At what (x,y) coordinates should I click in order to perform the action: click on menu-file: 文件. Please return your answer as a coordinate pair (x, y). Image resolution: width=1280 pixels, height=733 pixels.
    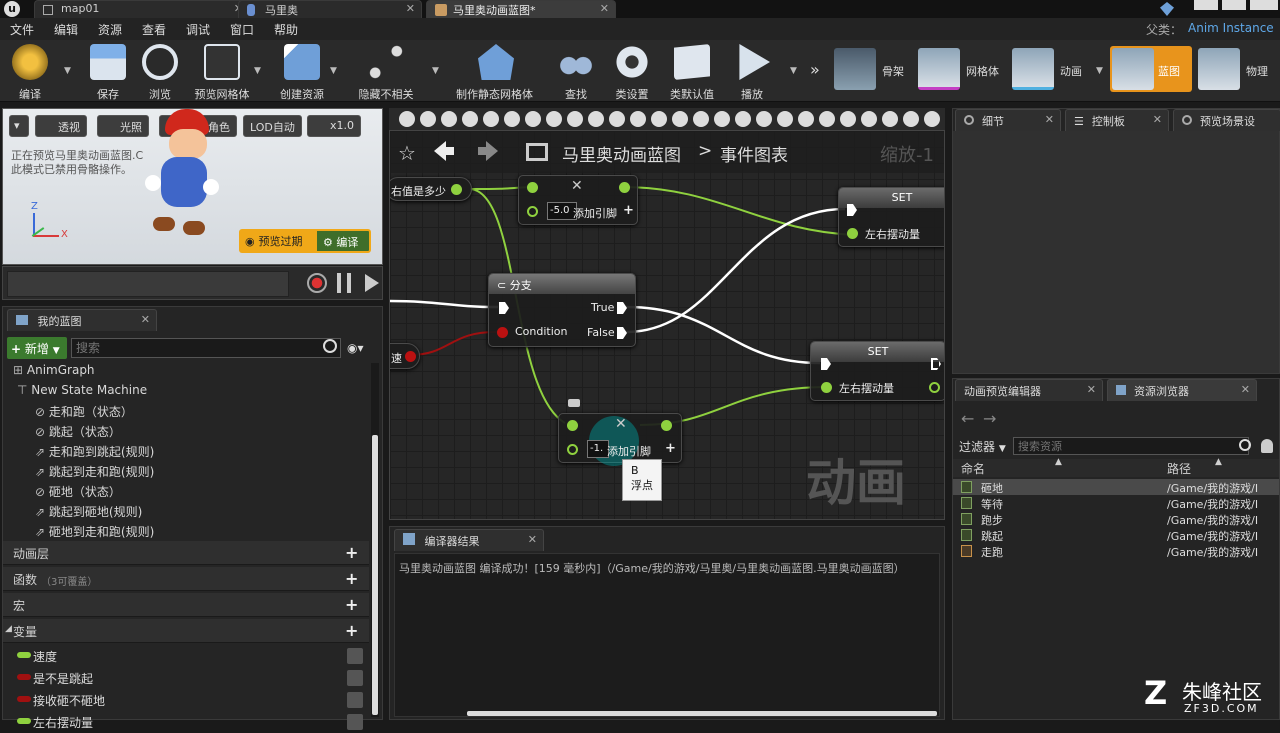
    Looking at the image, I should click on (22, 29).